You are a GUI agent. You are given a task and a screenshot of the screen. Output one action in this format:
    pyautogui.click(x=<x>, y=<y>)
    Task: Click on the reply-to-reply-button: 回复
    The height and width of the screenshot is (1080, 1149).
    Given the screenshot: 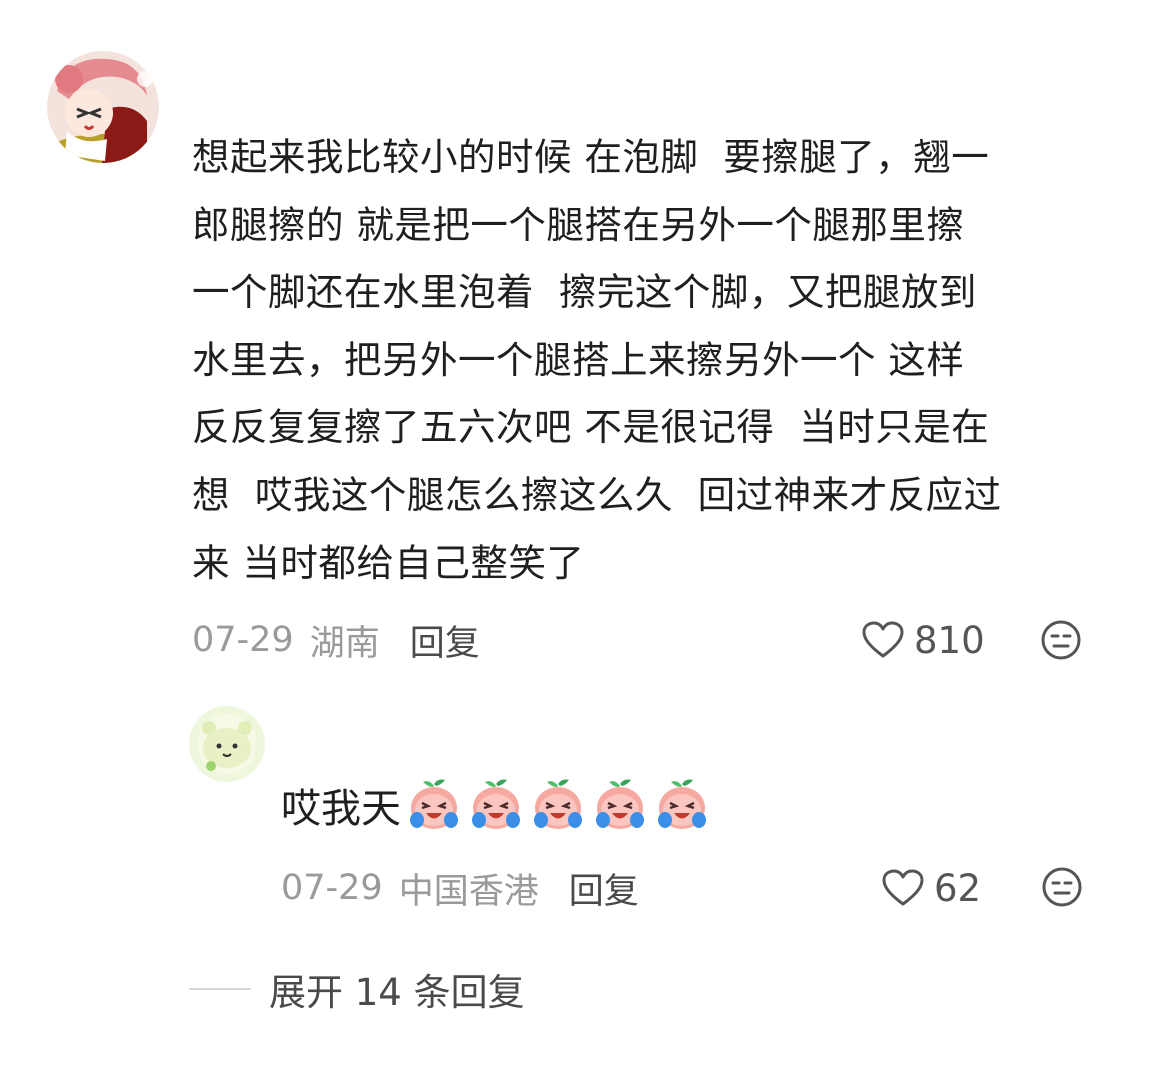 What is the action you would take?
    pyautogui.click(x=604, y=888)
    